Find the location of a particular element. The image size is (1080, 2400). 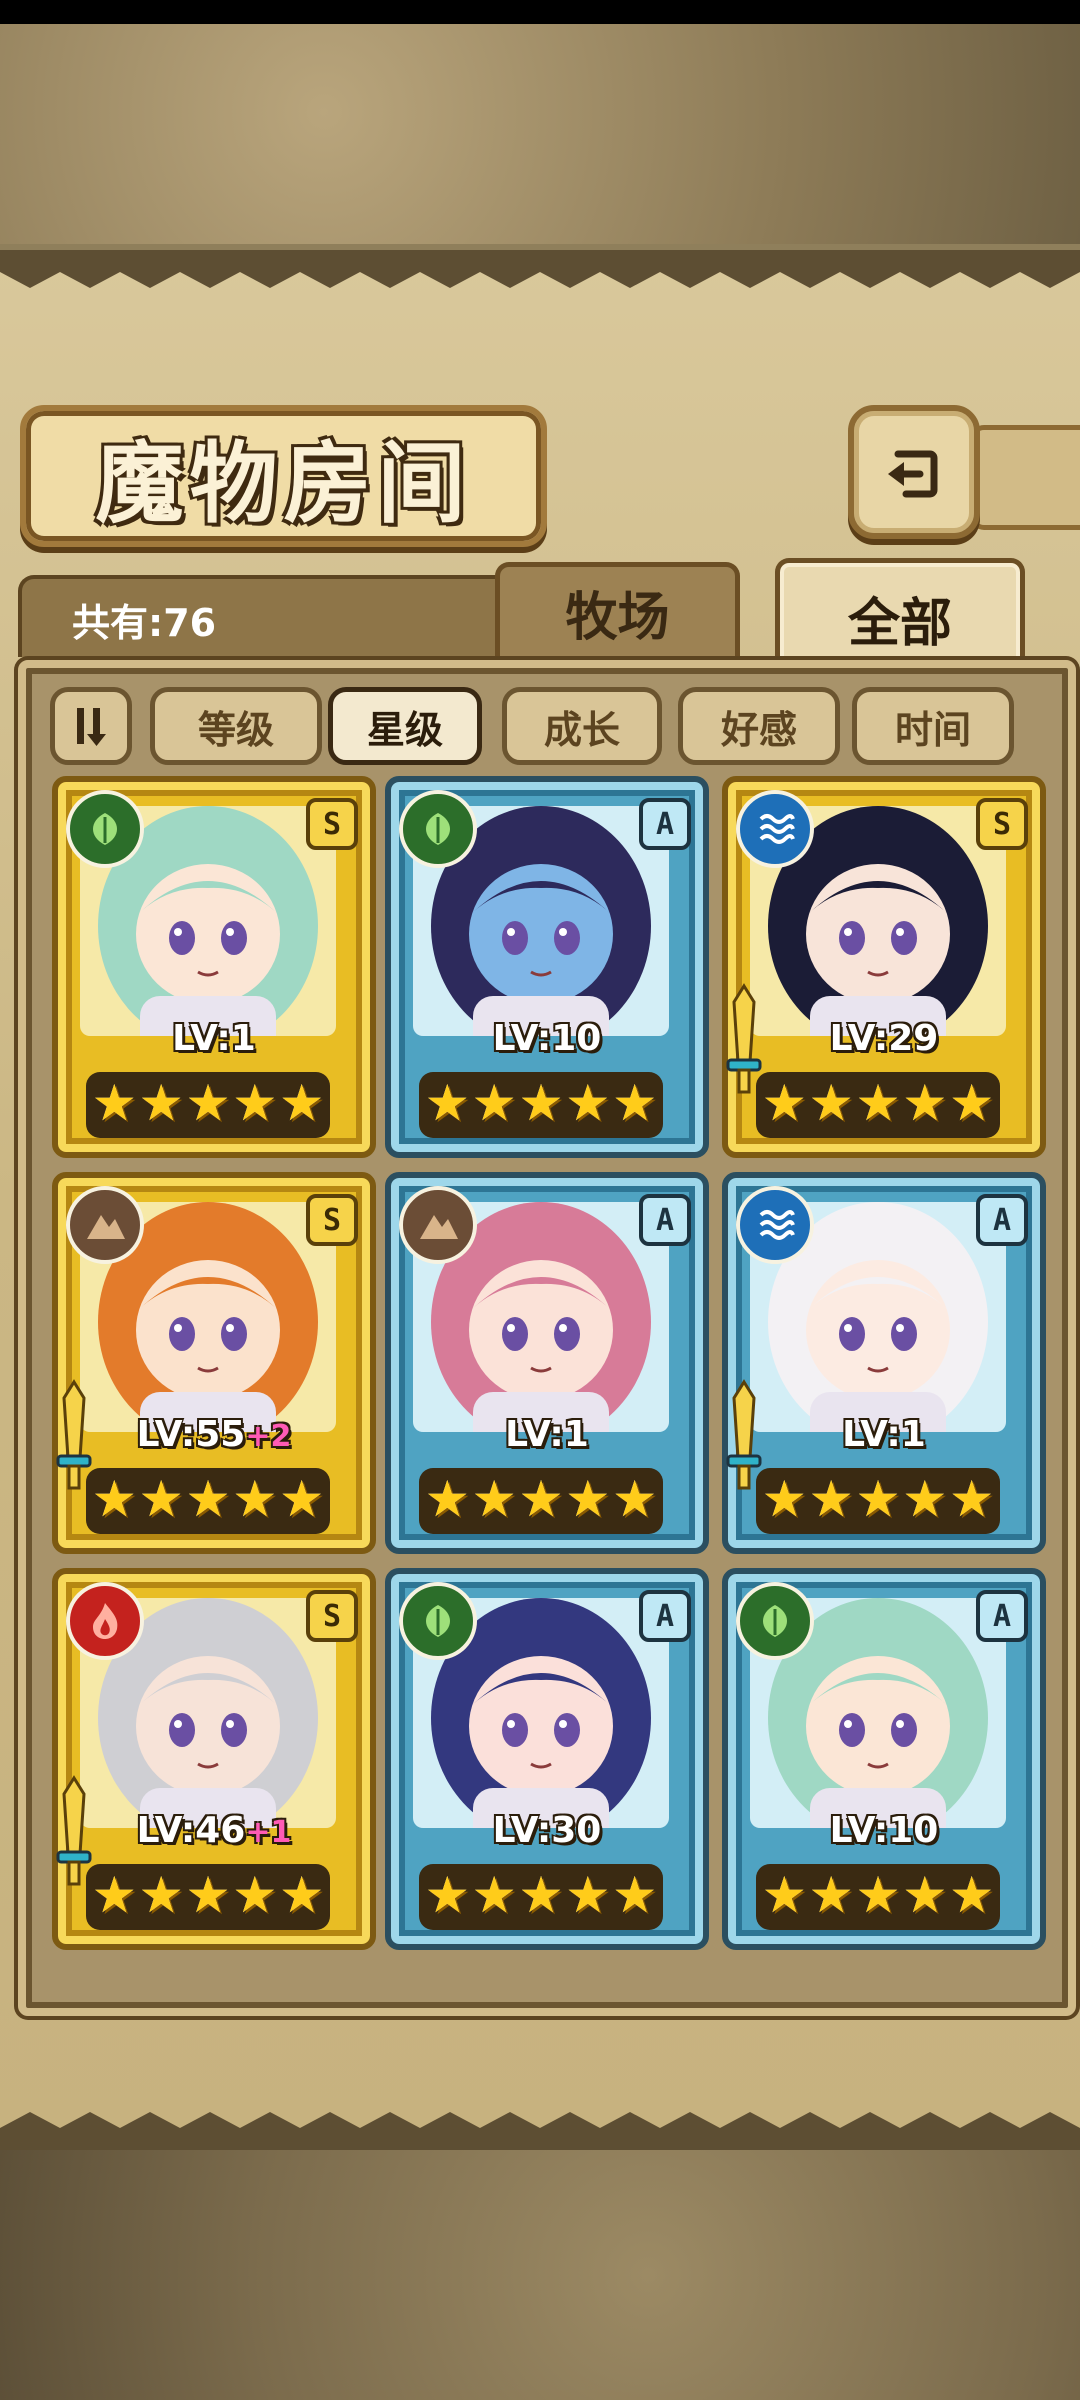

back-button is located at coordinates (914, 472).